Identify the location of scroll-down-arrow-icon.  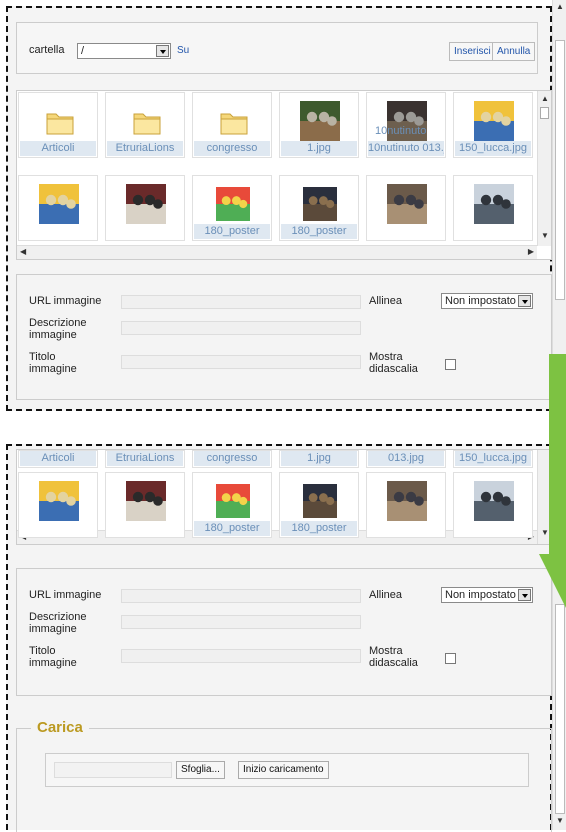
(552, 481).